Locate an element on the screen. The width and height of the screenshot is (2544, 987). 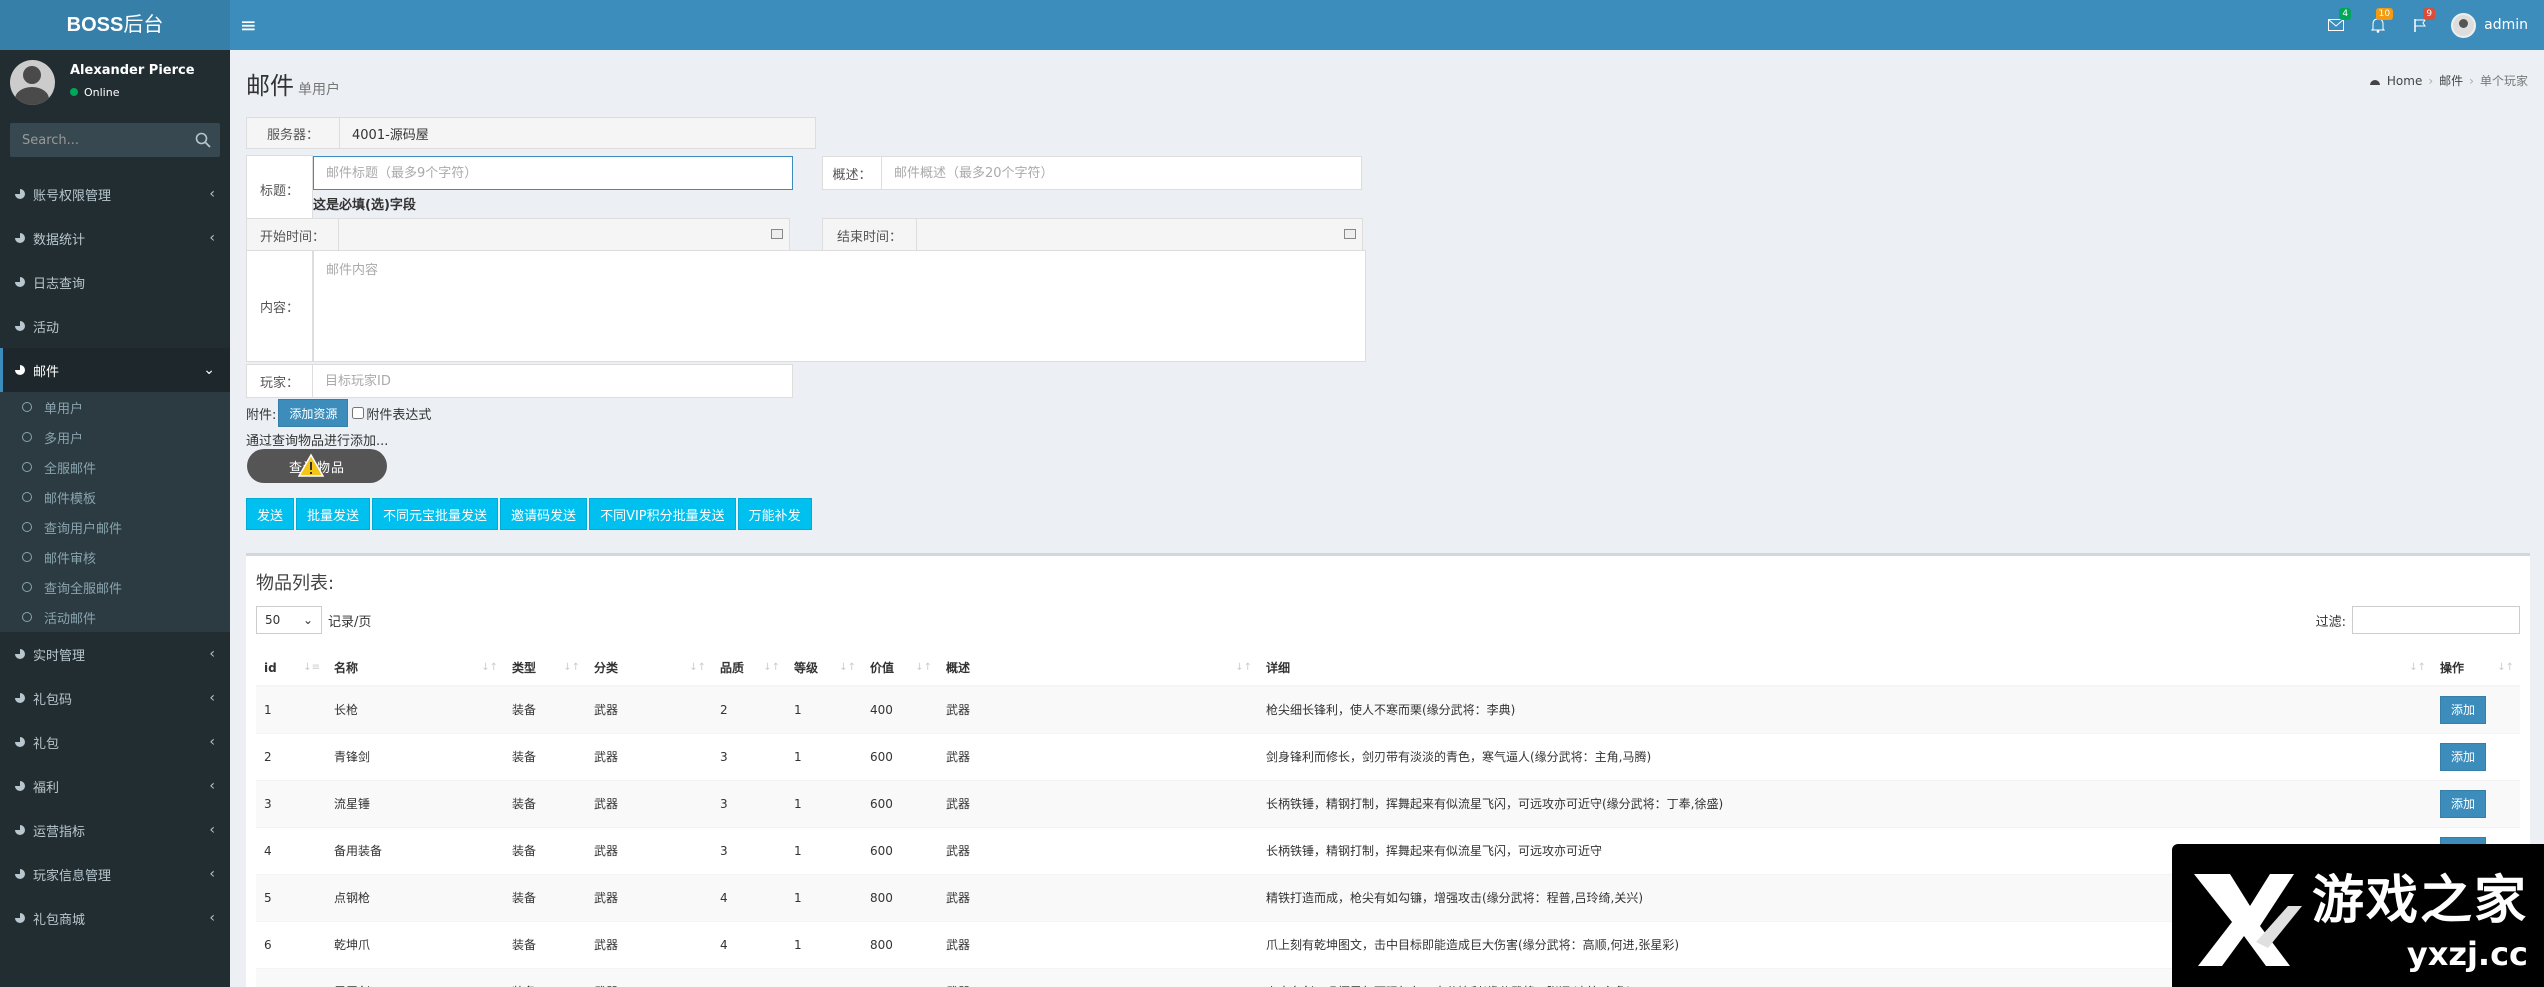
sidebar-item-player-info: 玩家信息管理 ‹ is located at coordinates (115, 874).